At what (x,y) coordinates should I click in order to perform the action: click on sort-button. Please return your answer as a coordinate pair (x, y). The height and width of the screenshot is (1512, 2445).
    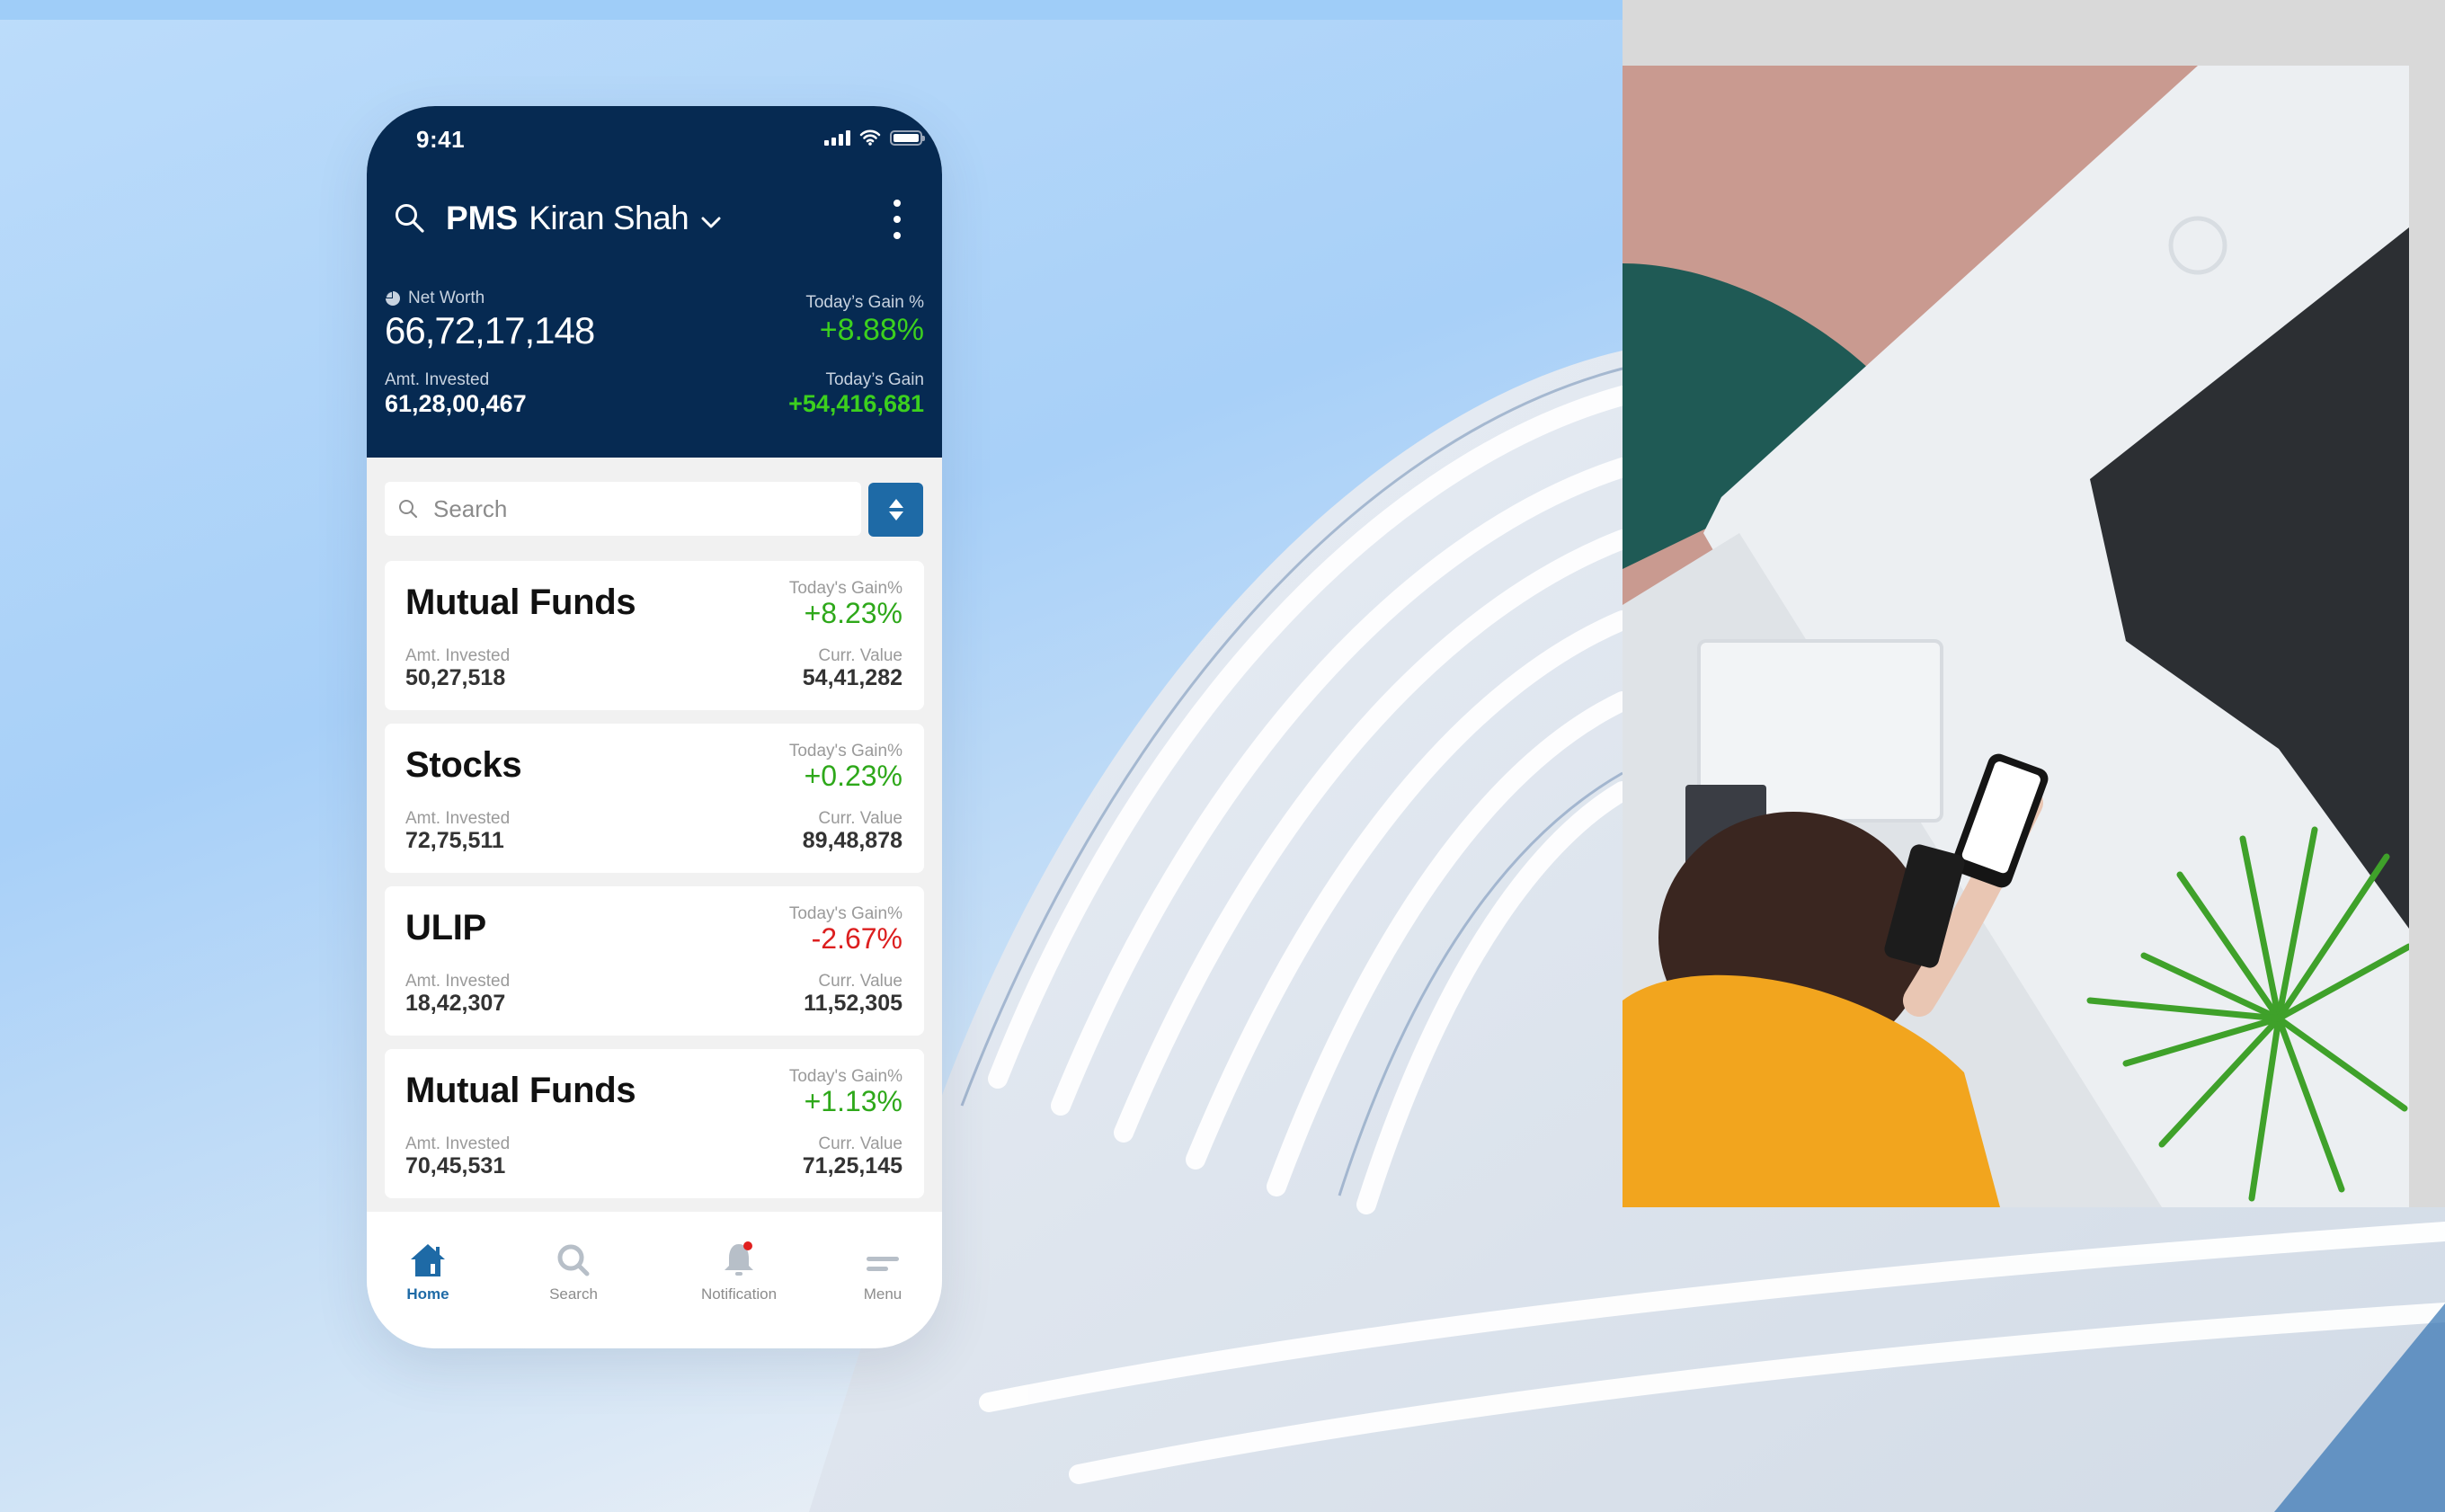
    Looking at the image, I should click on (896, 510).